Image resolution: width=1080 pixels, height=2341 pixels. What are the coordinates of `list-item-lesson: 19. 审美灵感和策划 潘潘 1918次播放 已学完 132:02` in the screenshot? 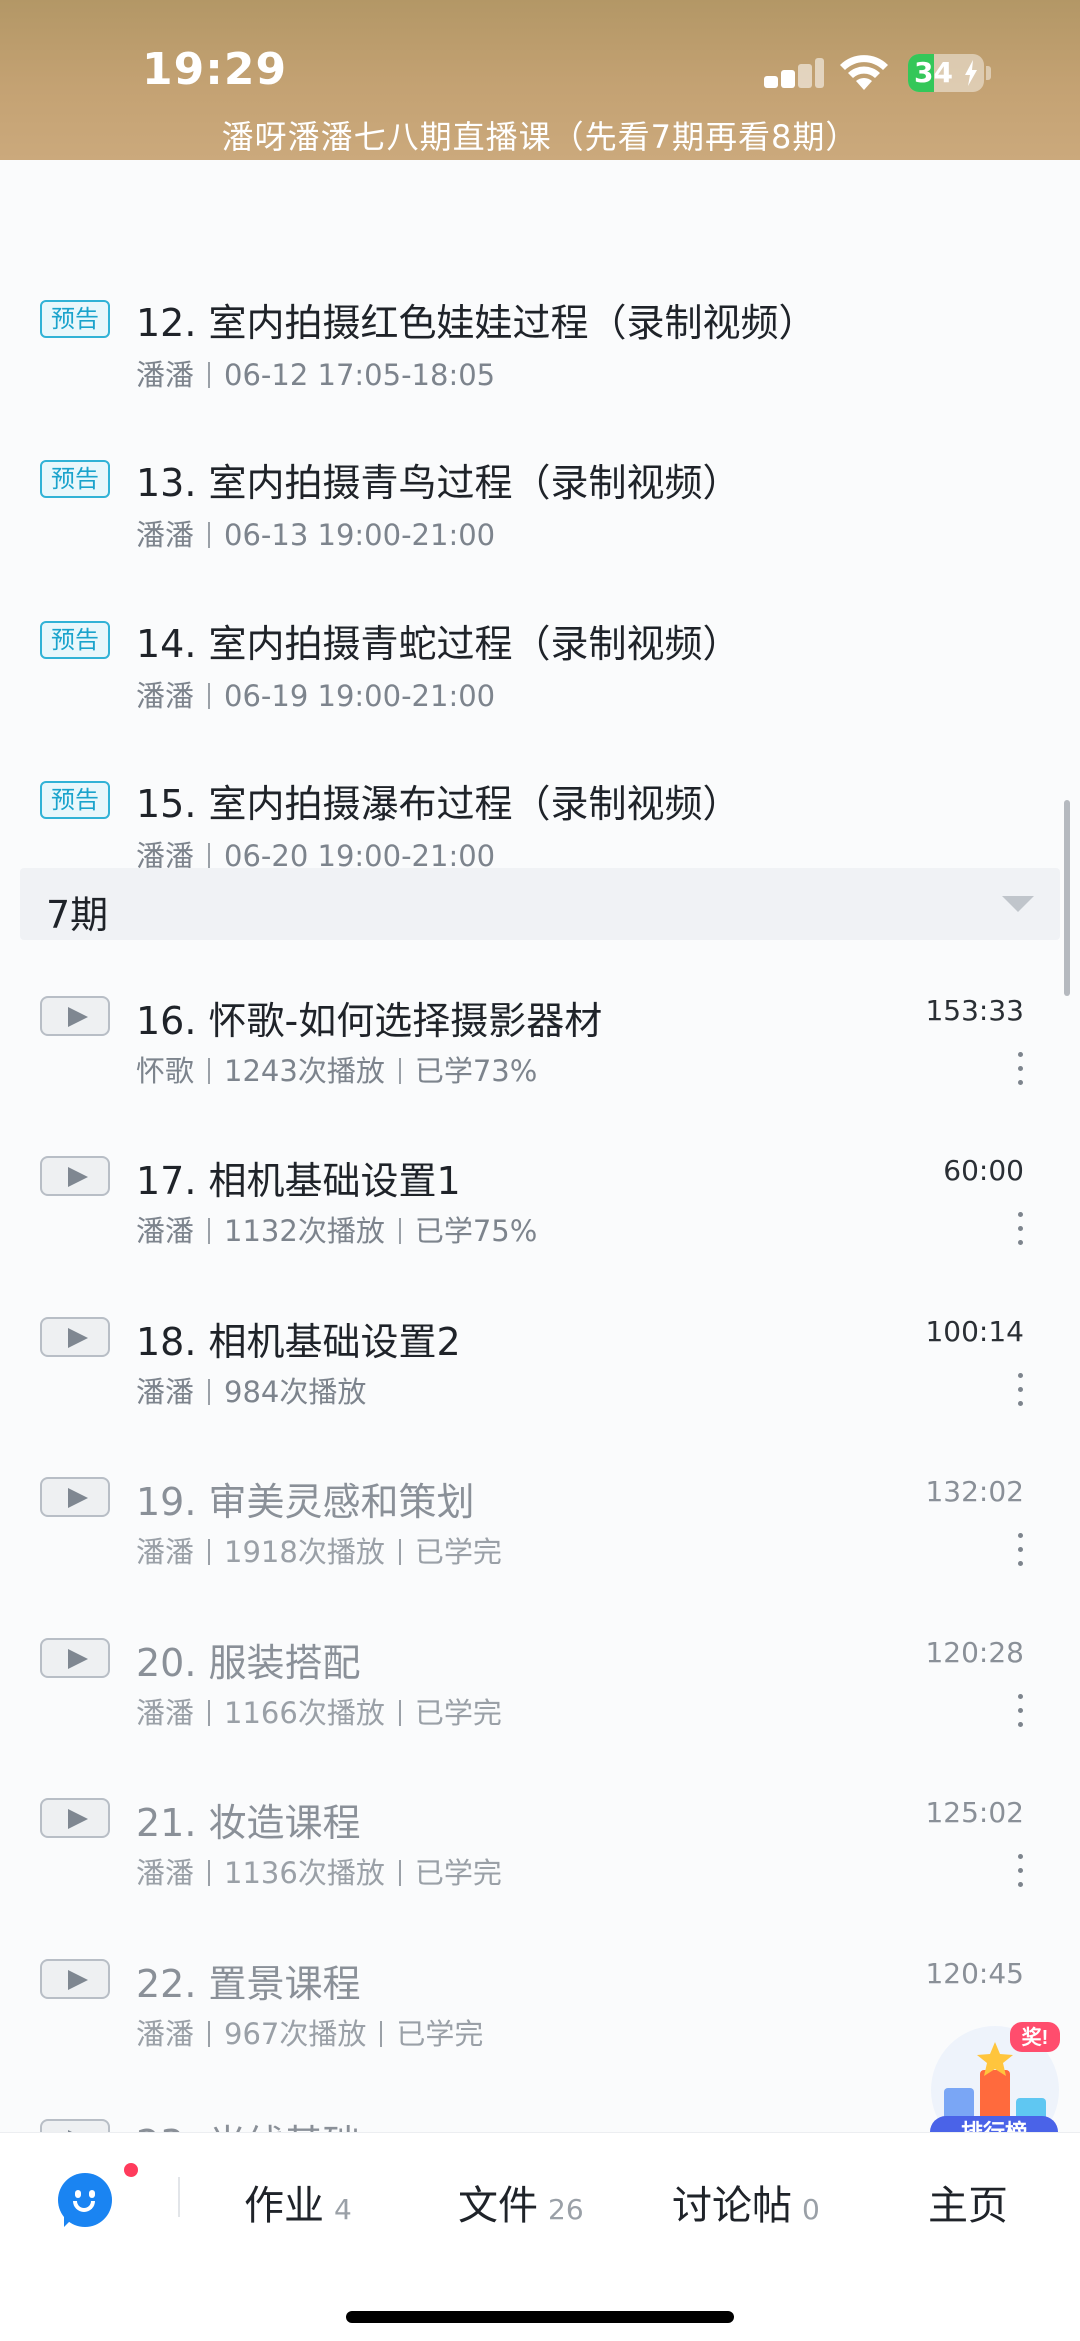 It's located at (540, 1551).